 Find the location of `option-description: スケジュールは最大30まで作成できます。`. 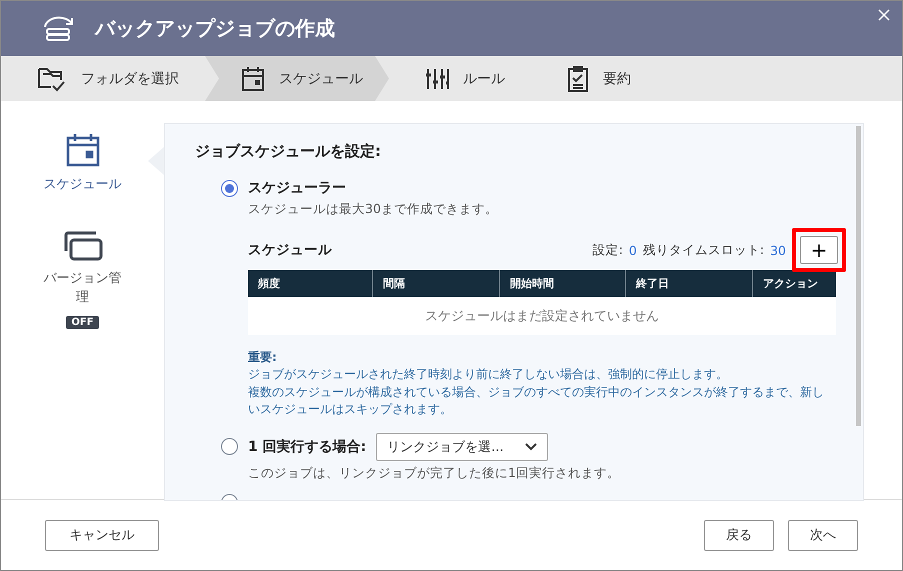

option-description: スケジュールは最大30まで作成できます。 is located at coordinates (373, 209).